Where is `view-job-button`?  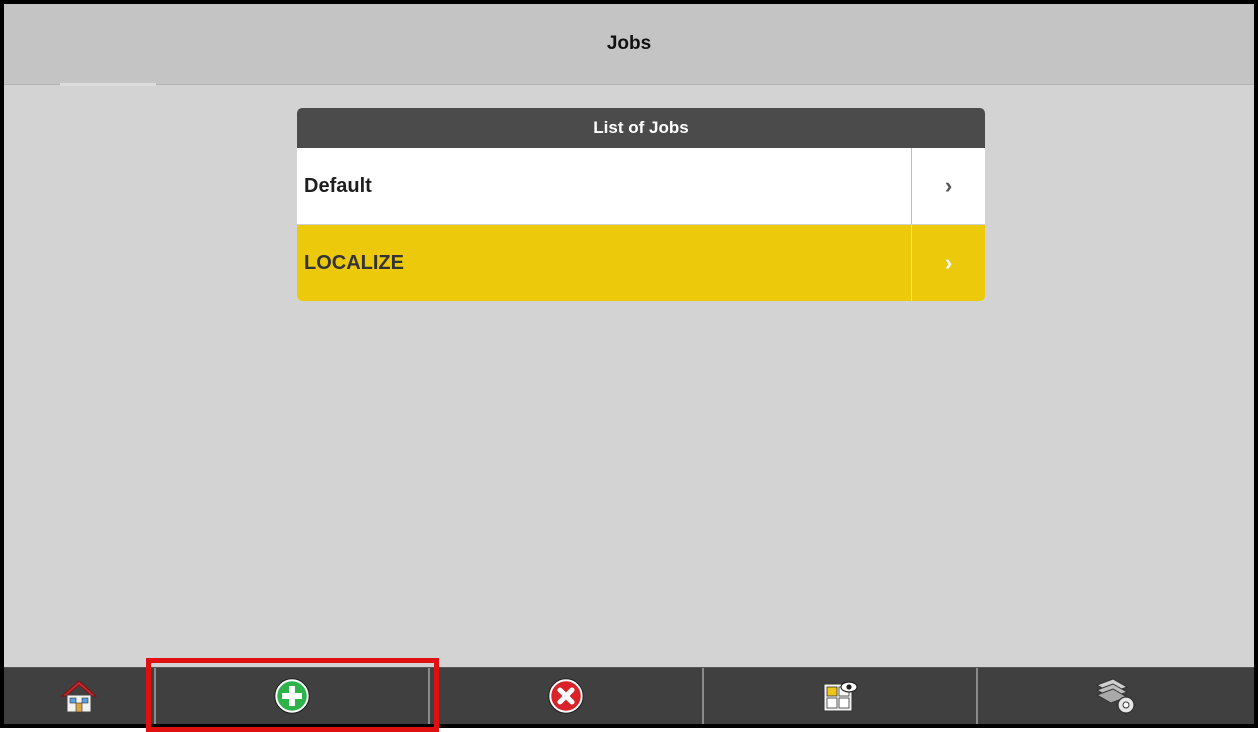 view-job-button is located at coordinates (839, 696).